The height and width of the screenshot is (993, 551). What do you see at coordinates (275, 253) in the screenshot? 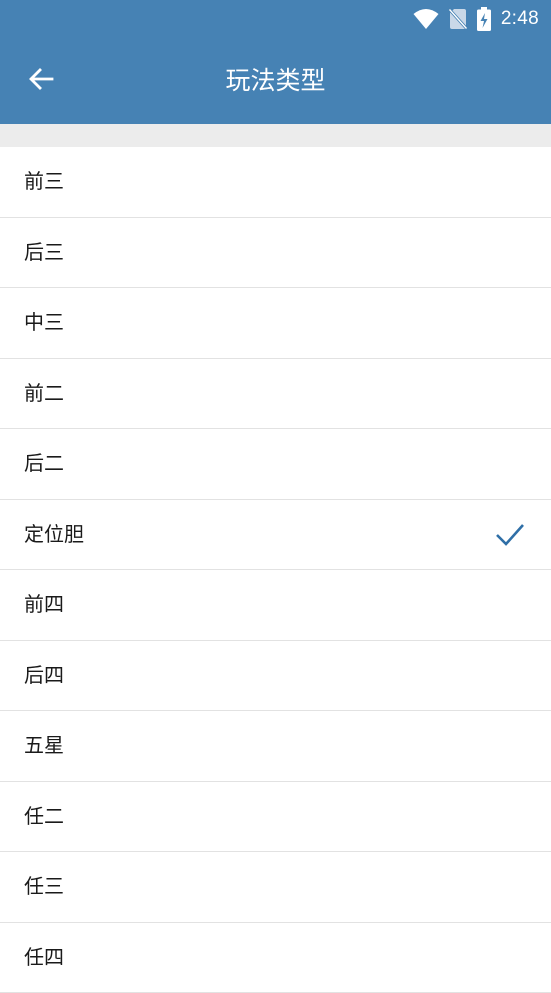
I see `list-item: 后三` at bounding box center [275, 253].